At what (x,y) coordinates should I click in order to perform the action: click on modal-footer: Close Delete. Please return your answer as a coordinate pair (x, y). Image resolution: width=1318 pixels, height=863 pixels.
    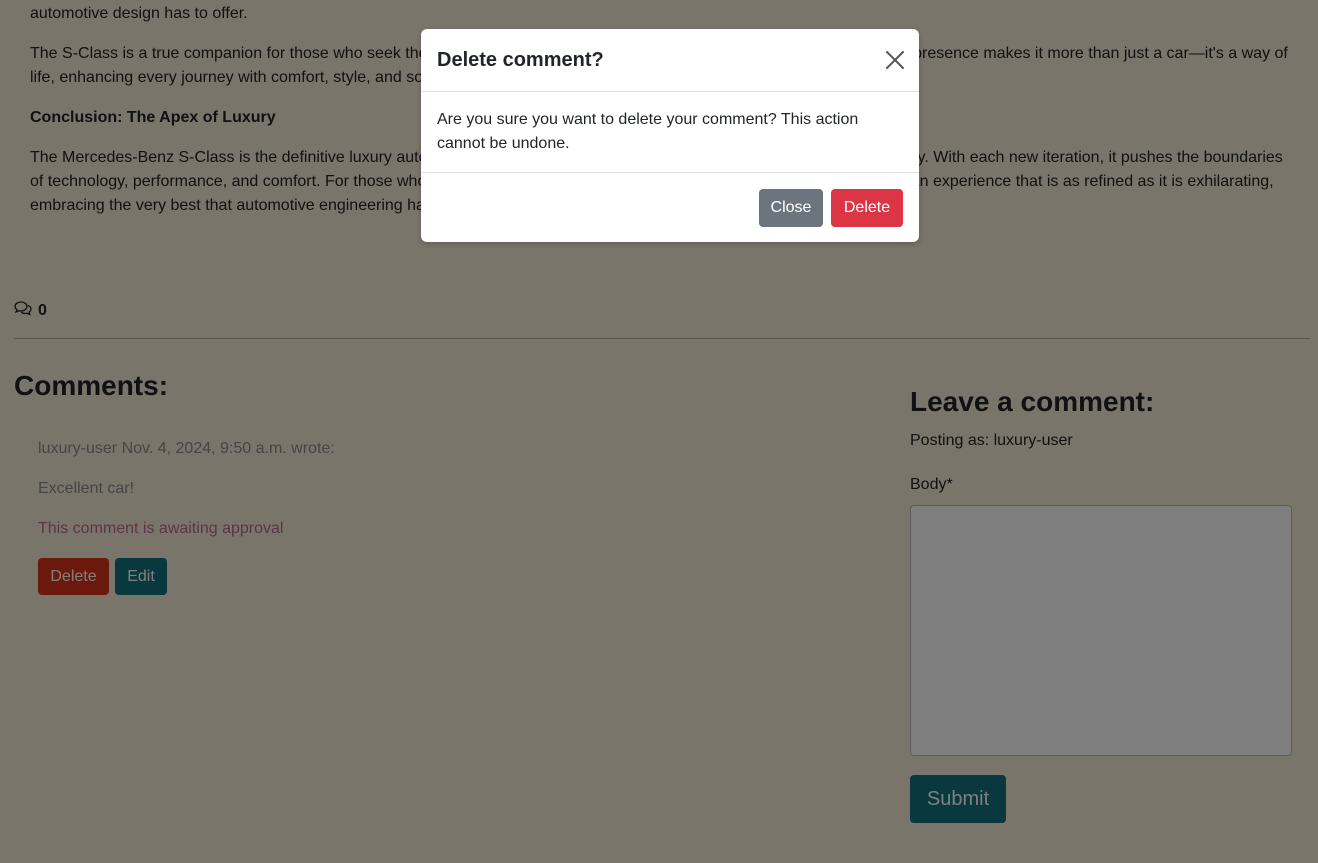
    Looking at the image, I should click on (670, 207).